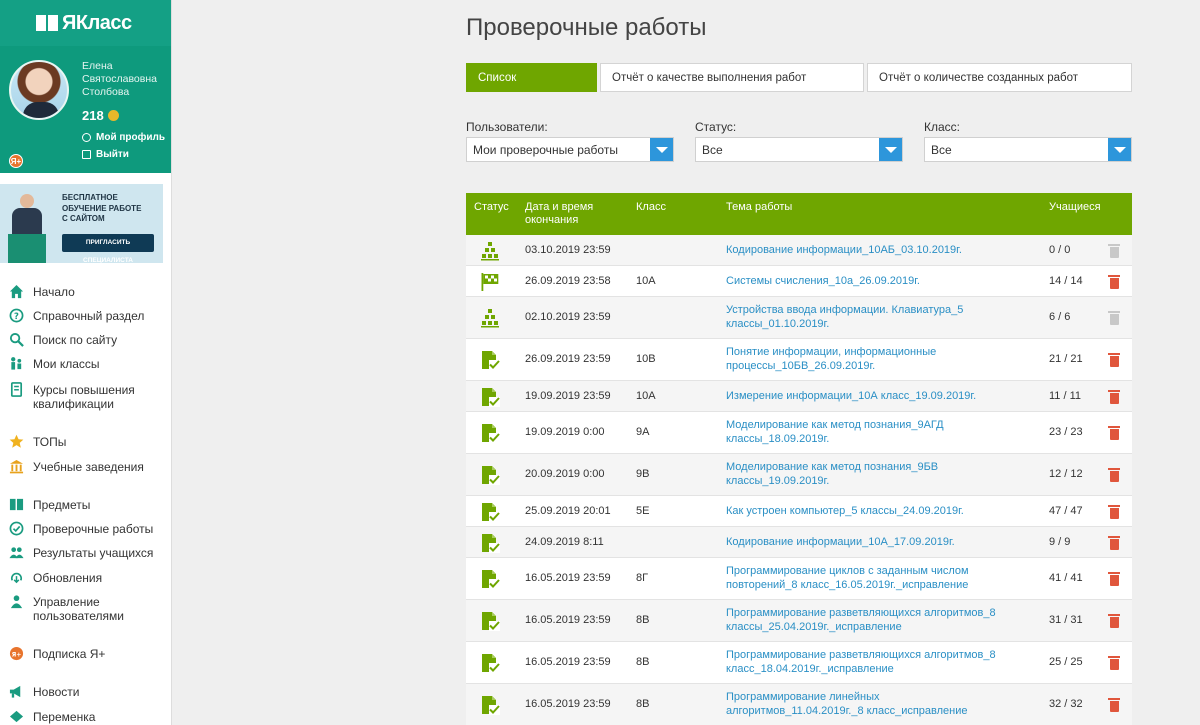  What do you see at coordinates (568, 396) in the screenshot?
I see `end-date: 19.09.2019 23:59` at bounding box center [568, 396].